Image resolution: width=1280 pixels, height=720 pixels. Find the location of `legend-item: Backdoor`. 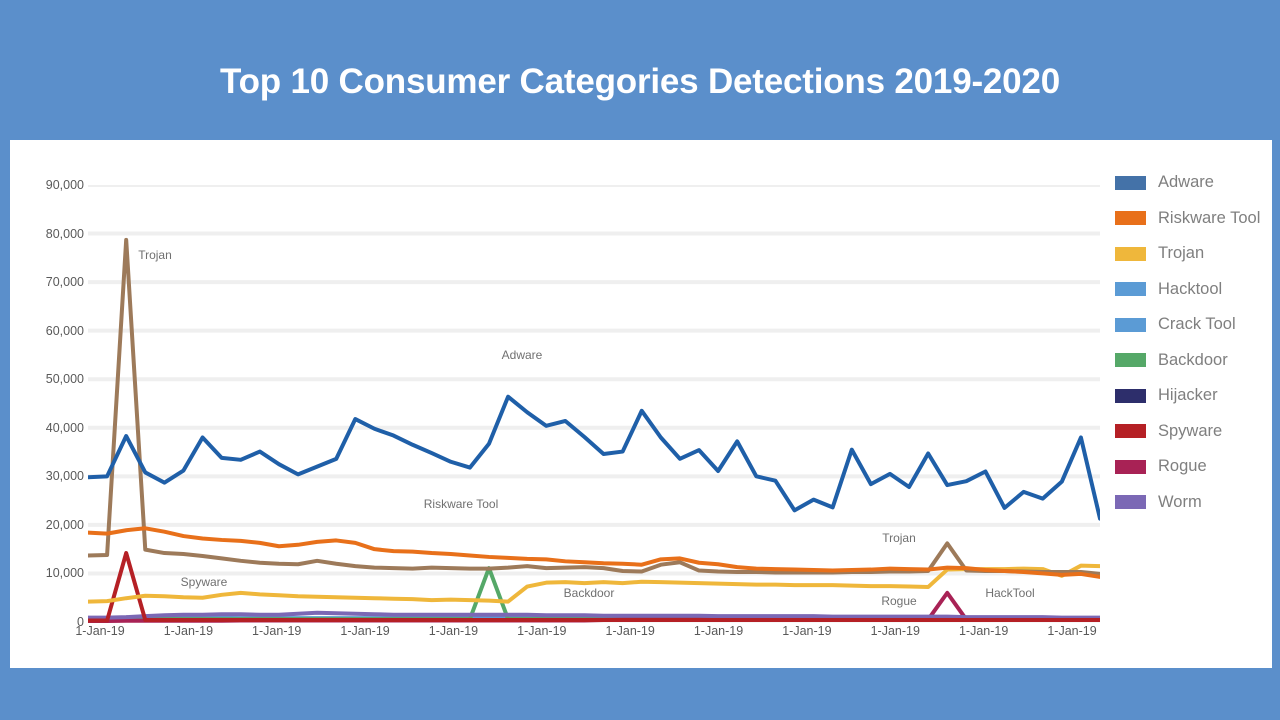

legend-item: Backdoor is located at coordinates (1197, 361).